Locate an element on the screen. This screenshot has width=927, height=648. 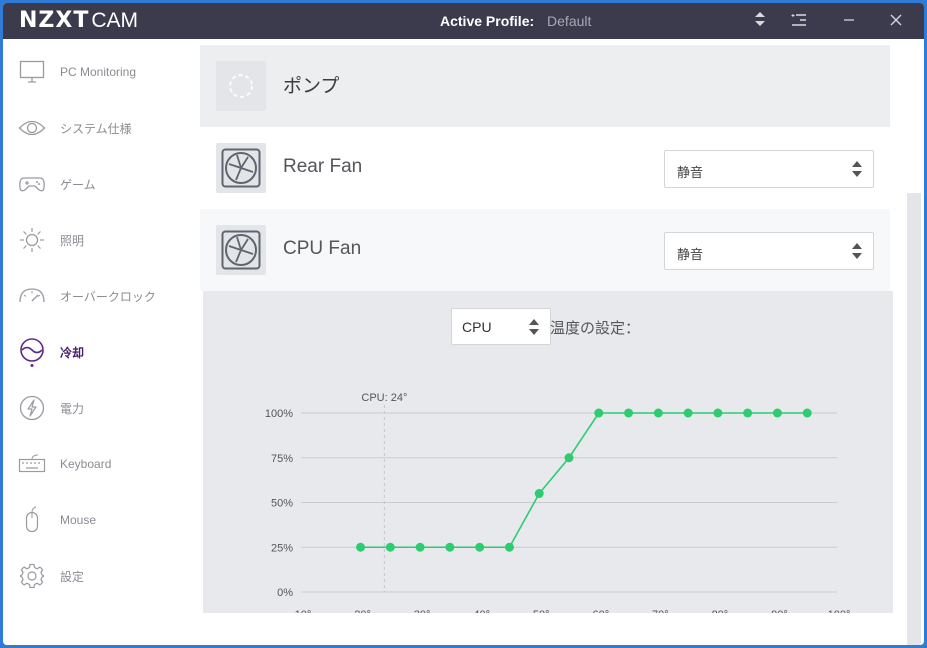
fan-curve-line is located at coordinates (584, 480).